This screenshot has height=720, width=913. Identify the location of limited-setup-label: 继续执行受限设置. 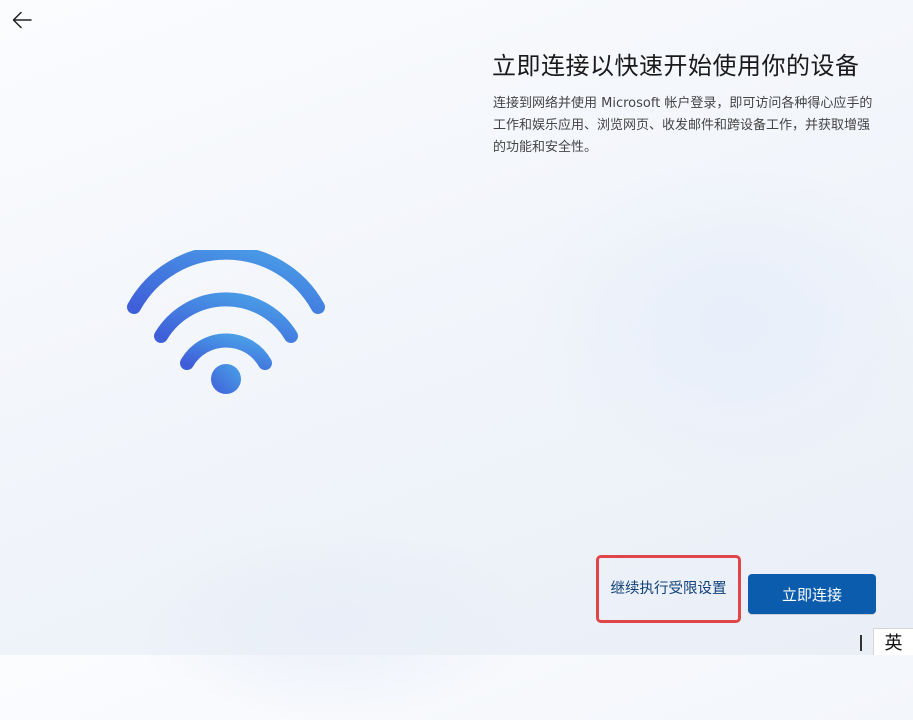
(668, 589).